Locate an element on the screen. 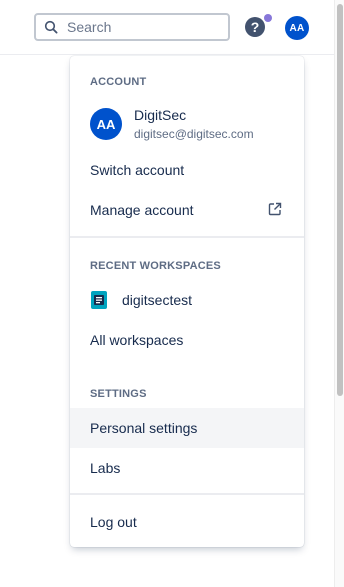  personal-settings-item: Personal settings is located at coordinates (187, 428).